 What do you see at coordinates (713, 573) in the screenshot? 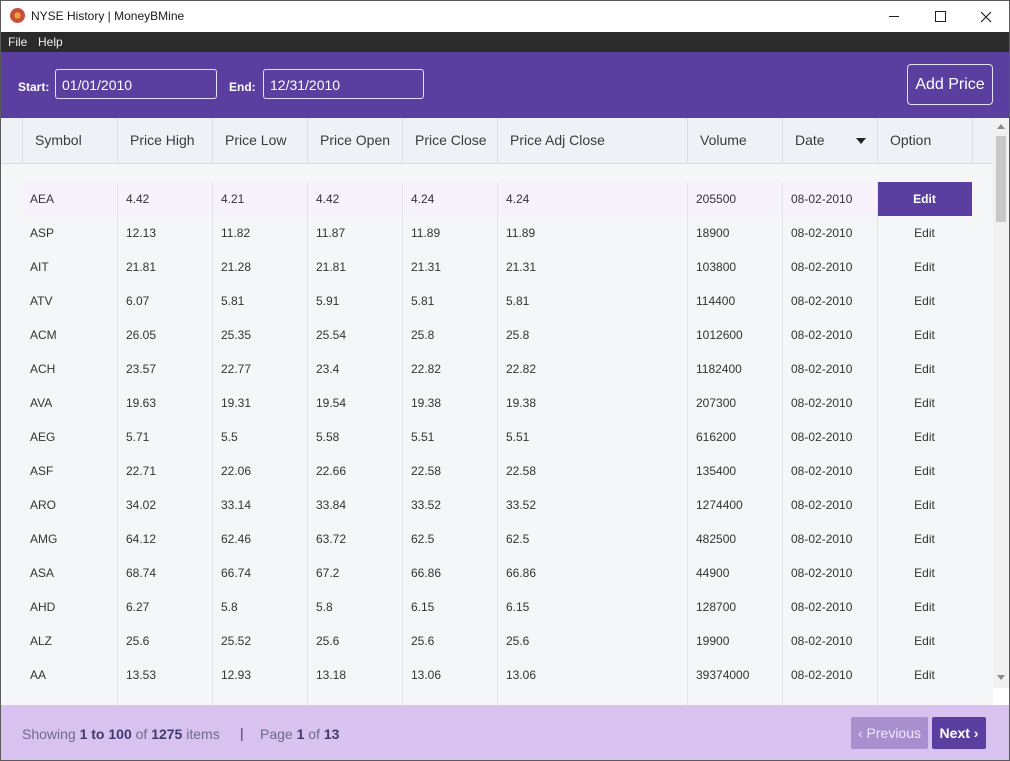
I see `cell-volume: 44900` at bounding box center [713, 573].